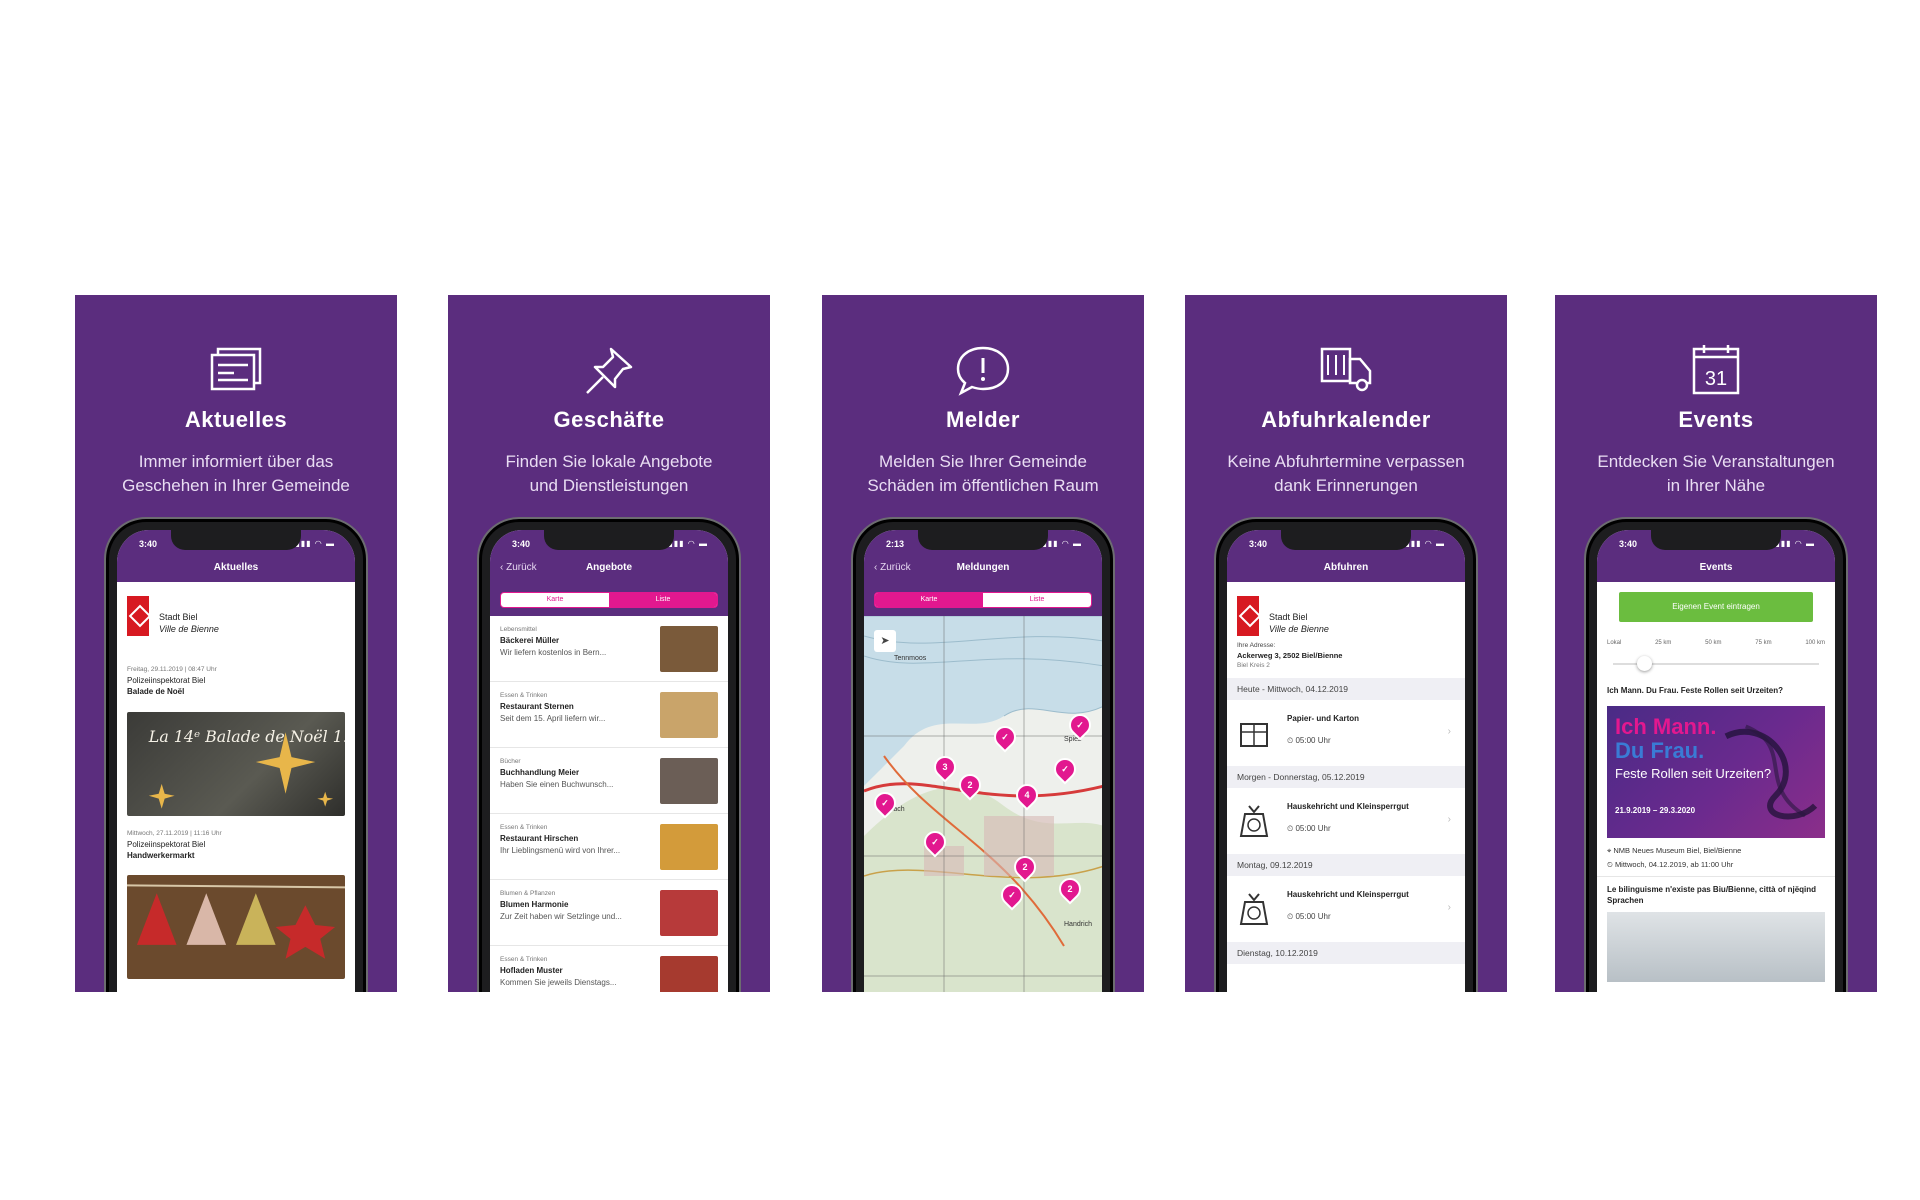  What do you see at coordinates (1309, 916) in the screenshot?
I see `collection-time: ⏲ 05:00 Uhr` at bounding box center [1309, 916].